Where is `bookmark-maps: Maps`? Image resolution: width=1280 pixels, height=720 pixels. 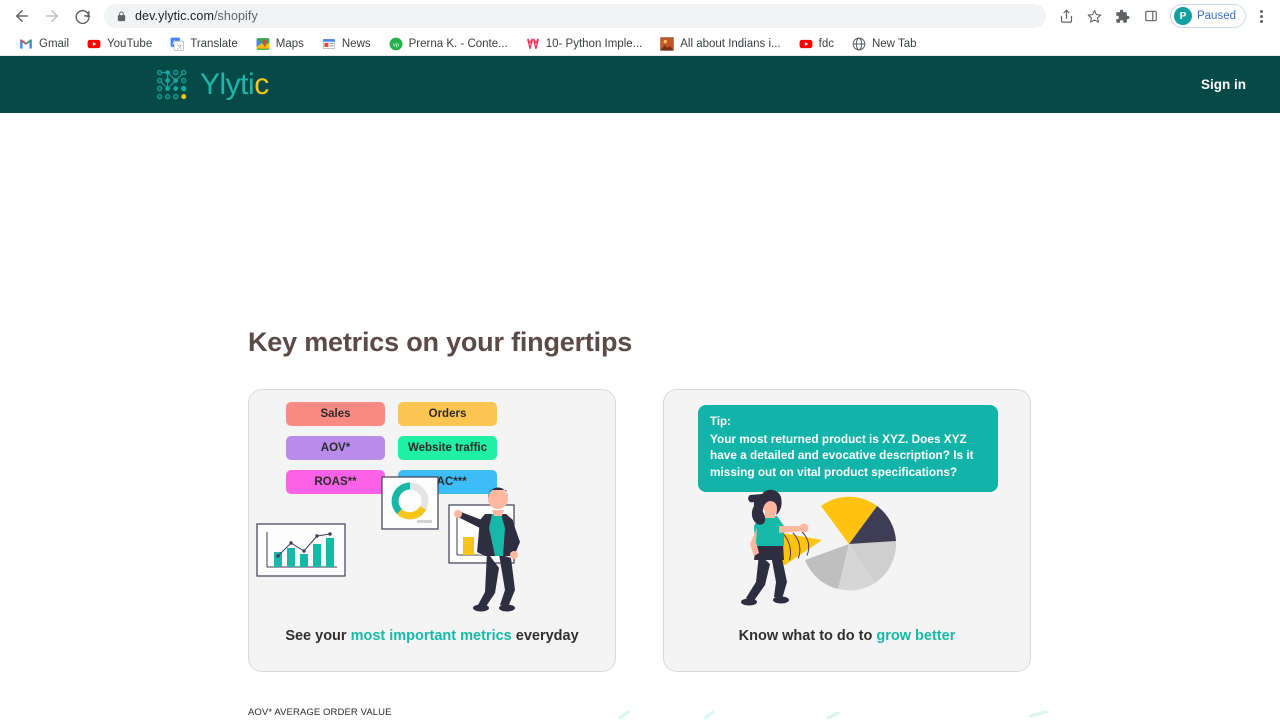 bookmark-maps: Maps is located at coordinates (280, 44).